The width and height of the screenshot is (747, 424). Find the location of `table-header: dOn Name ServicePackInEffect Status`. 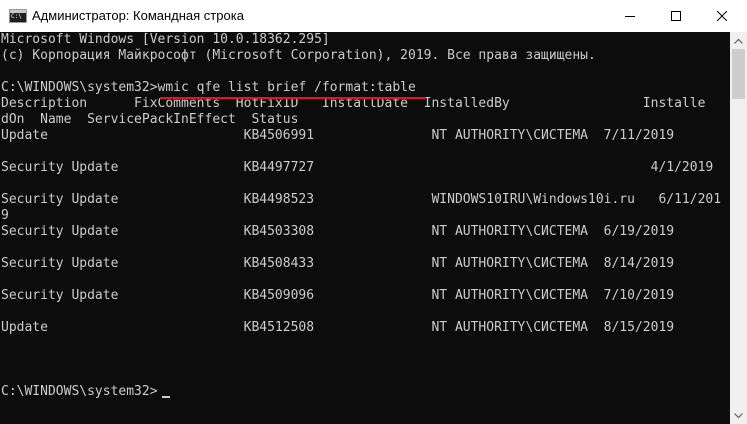

table-header: dOn Name ServicePackInEffect Status is located at coordinates (150, 119).